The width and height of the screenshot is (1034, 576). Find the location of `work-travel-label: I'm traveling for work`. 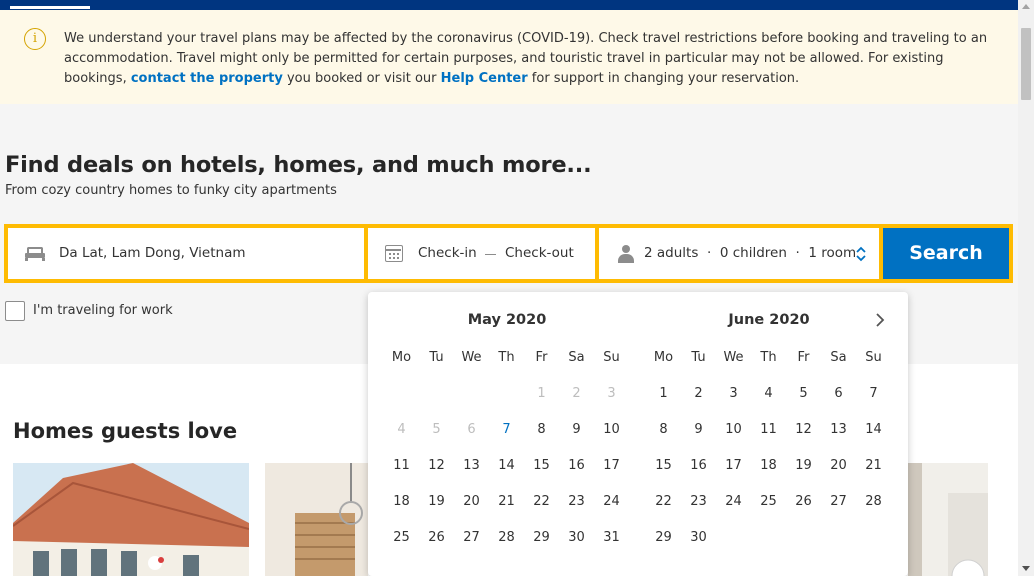

work-travel-label: I'm traveling for work is located at coordinates (103, 310).